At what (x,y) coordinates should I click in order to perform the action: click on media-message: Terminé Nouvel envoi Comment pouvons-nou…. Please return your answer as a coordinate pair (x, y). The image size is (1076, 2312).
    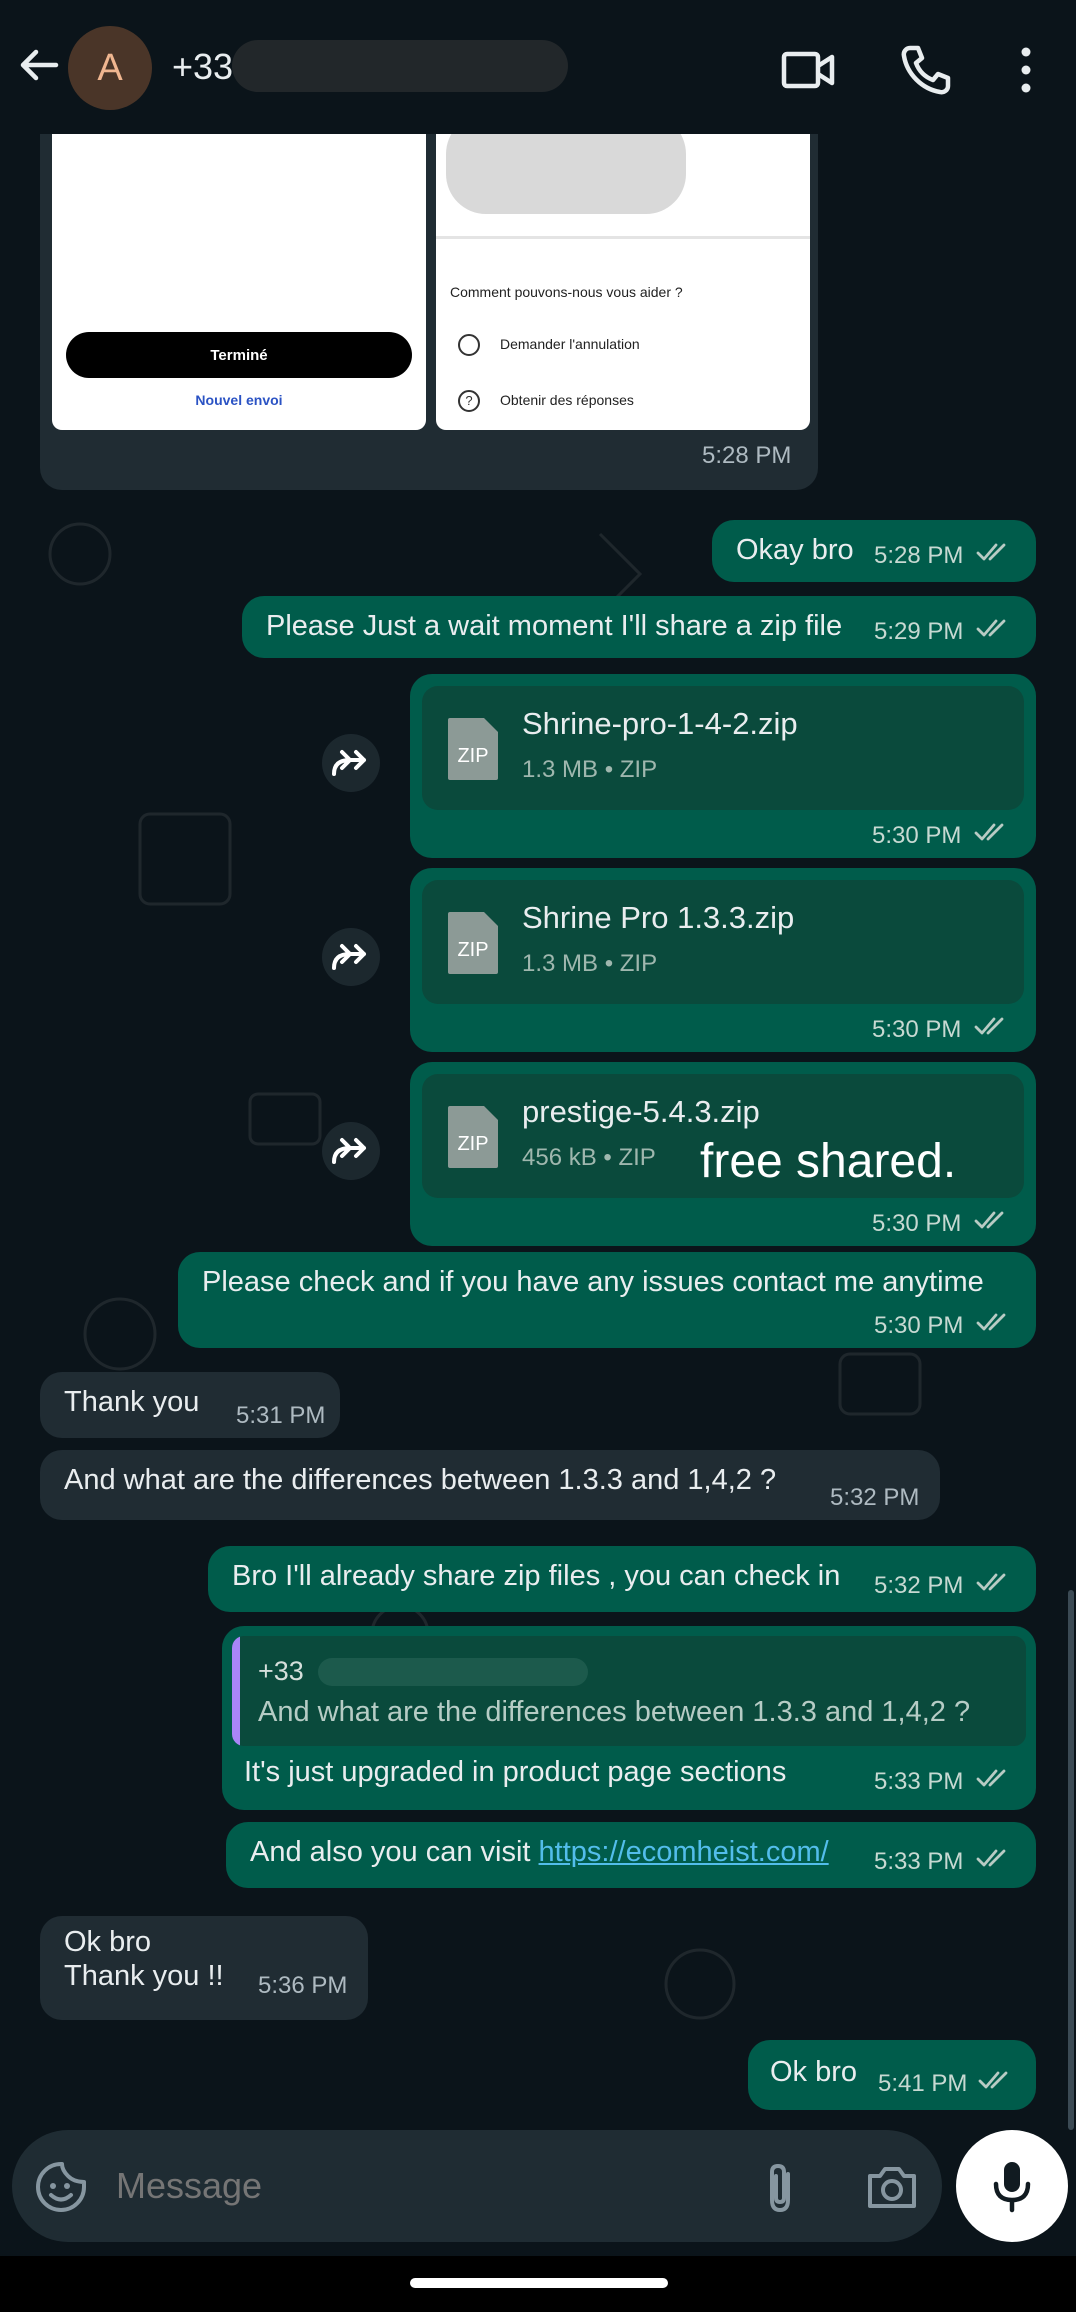
    Looking at the image, I should click on (429, 312).